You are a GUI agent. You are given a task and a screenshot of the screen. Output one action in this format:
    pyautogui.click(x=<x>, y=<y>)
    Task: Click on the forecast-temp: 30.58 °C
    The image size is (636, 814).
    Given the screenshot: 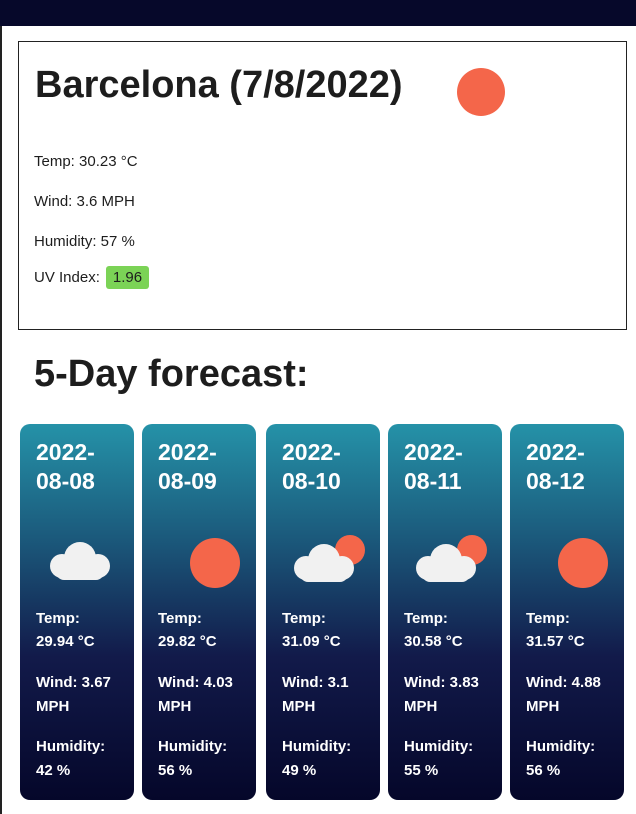 What is the action you would take?
    pyautogui.click(x=433, y=641)
    